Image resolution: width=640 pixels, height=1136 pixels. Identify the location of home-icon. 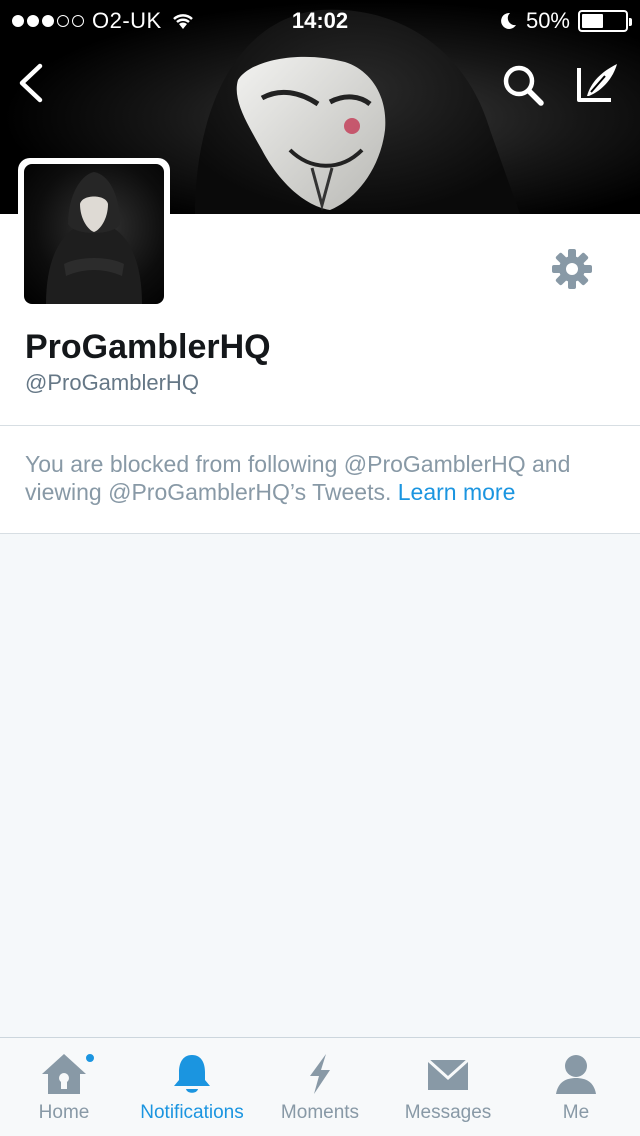
(64, 1074).